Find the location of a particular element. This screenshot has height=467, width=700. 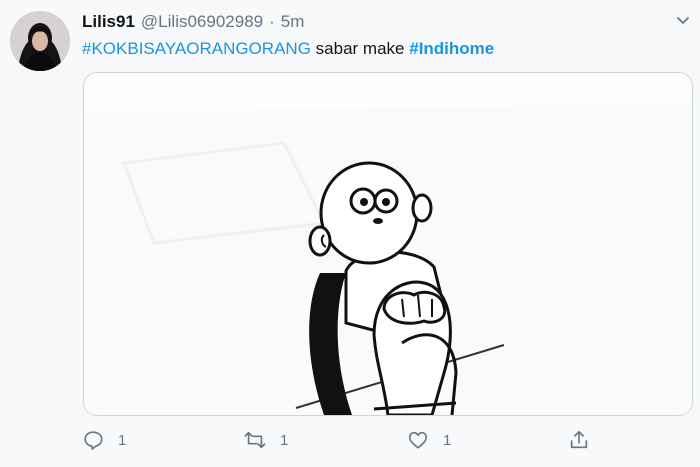

retweet-count: 1 is located at coordinates (284, 440).